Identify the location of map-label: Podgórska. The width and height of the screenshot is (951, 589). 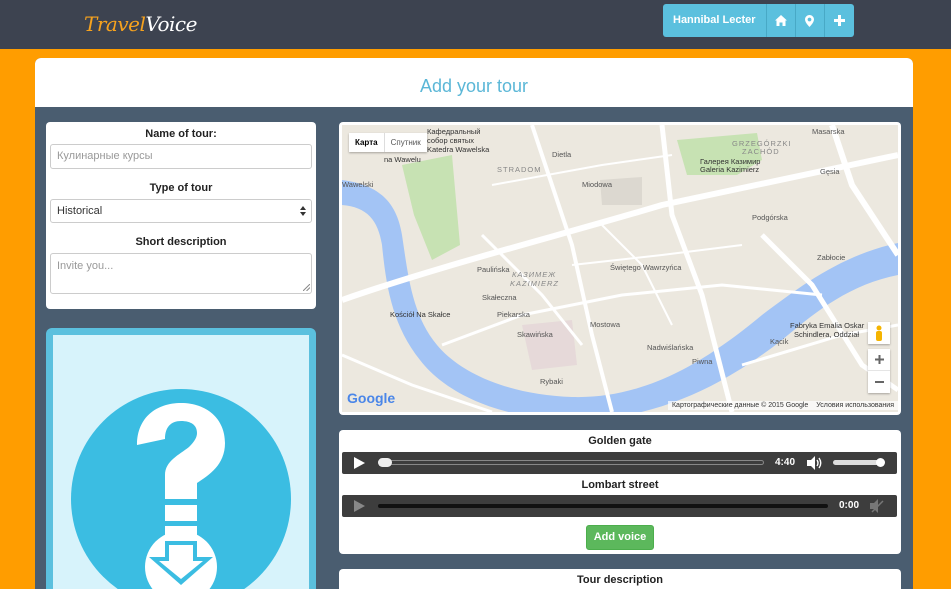
(770, 217).